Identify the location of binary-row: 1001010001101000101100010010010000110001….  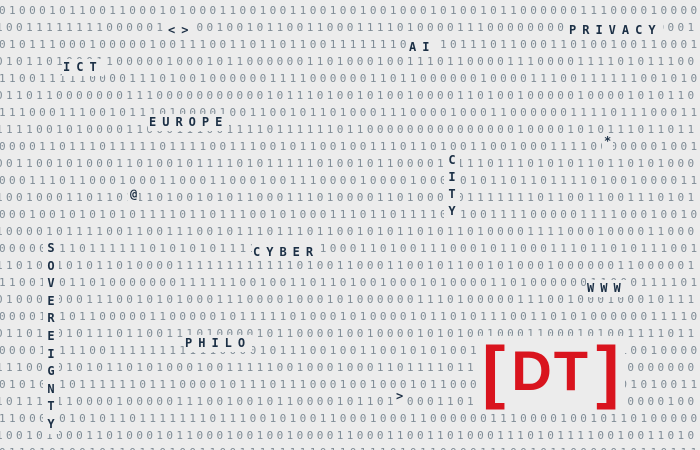
(349, 435).